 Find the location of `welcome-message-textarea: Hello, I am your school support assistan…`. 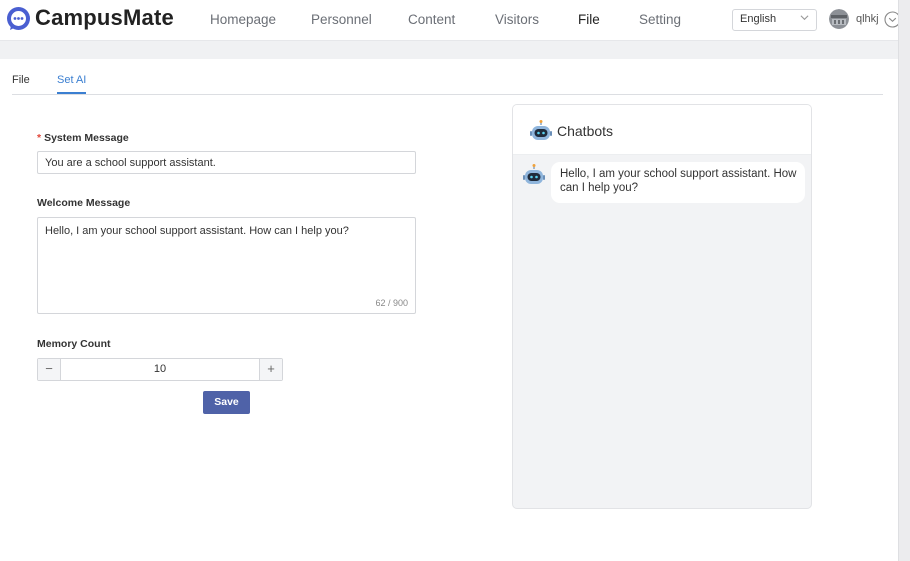

welcome-message-textarea: Hello, I am your school support assistan… is located at coordinates (226, 265).